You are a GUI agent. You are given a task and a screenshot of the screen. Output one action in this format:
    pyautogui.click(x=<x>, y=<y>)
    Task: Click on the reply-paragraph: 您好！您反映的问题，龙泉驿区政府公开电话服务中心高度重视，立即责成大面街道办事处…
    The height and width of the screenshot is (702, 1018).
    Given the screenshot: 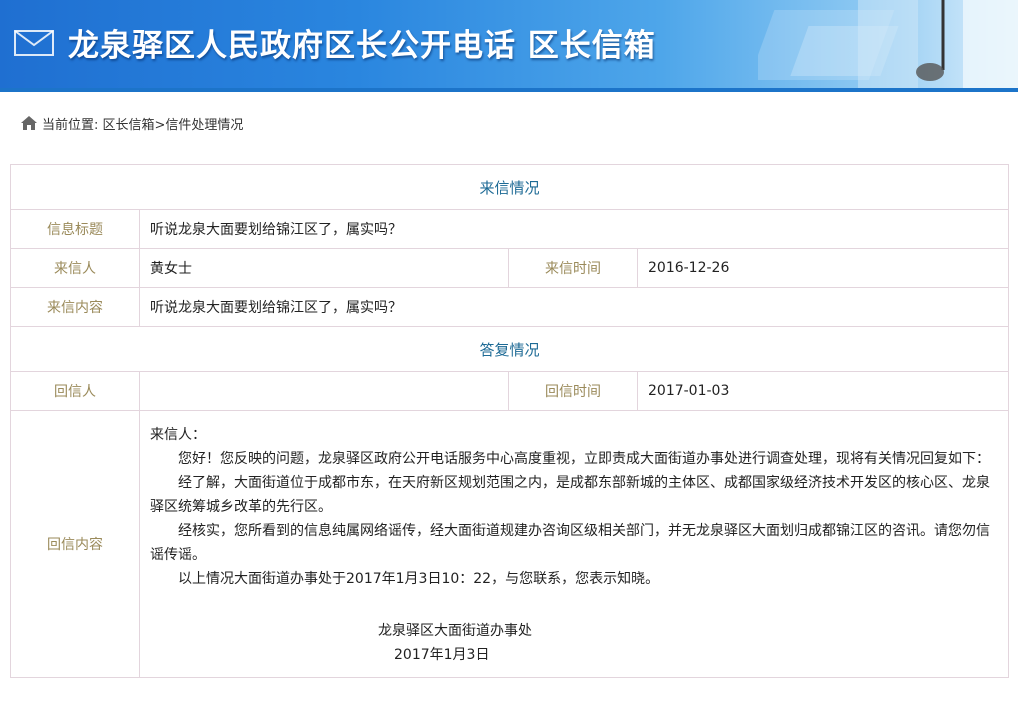 What is the action you would take?
    pyautogui.click(x=584, y=459)
    